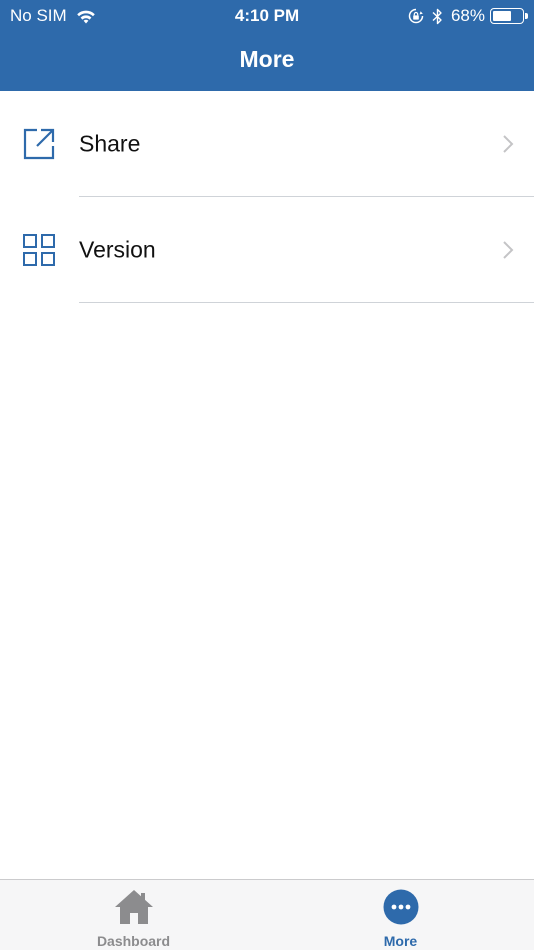 The width and height of the screenshot is (534, 950). I want to click on menu-item-version: Version, so click(267, 250).